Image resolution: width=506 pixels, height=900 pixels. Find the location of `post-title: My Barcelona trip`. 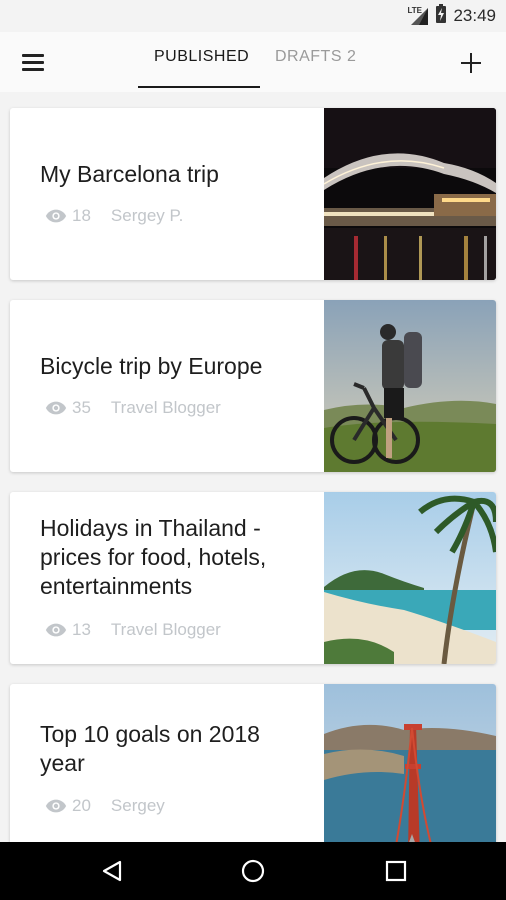

post-title: My Barcelona trip is located at coordinates (129, 174).